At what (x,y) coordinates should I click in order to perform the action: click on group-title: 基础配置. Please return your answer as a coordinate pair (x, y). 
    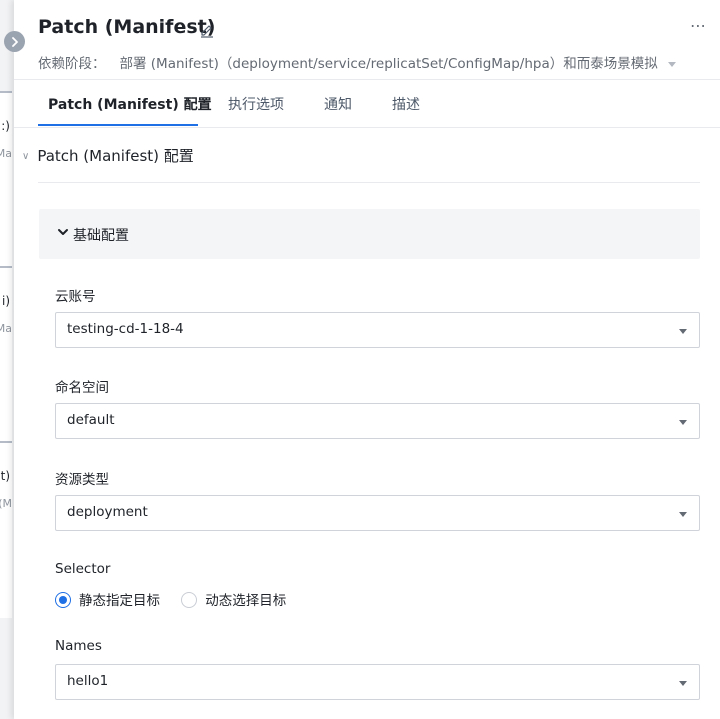
    Looking at the image, I should click on (101, 236).